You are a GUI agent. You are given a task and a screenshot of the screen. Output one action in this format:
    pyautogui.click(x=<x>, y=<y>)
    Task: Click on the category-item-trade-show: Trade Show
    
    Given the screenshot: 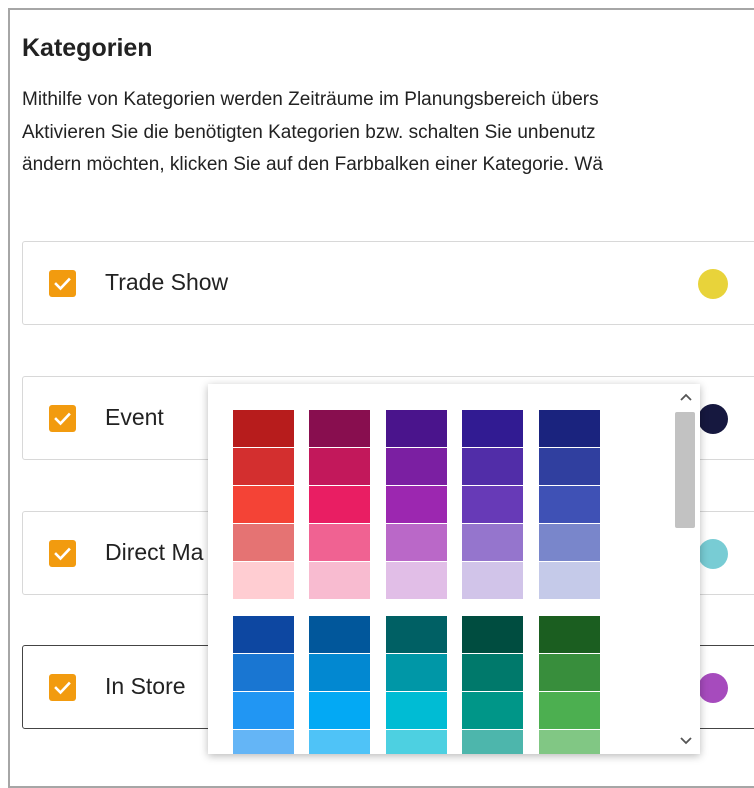 What is the action you would take?
    pyautogui.click(x=388, y=283)
    